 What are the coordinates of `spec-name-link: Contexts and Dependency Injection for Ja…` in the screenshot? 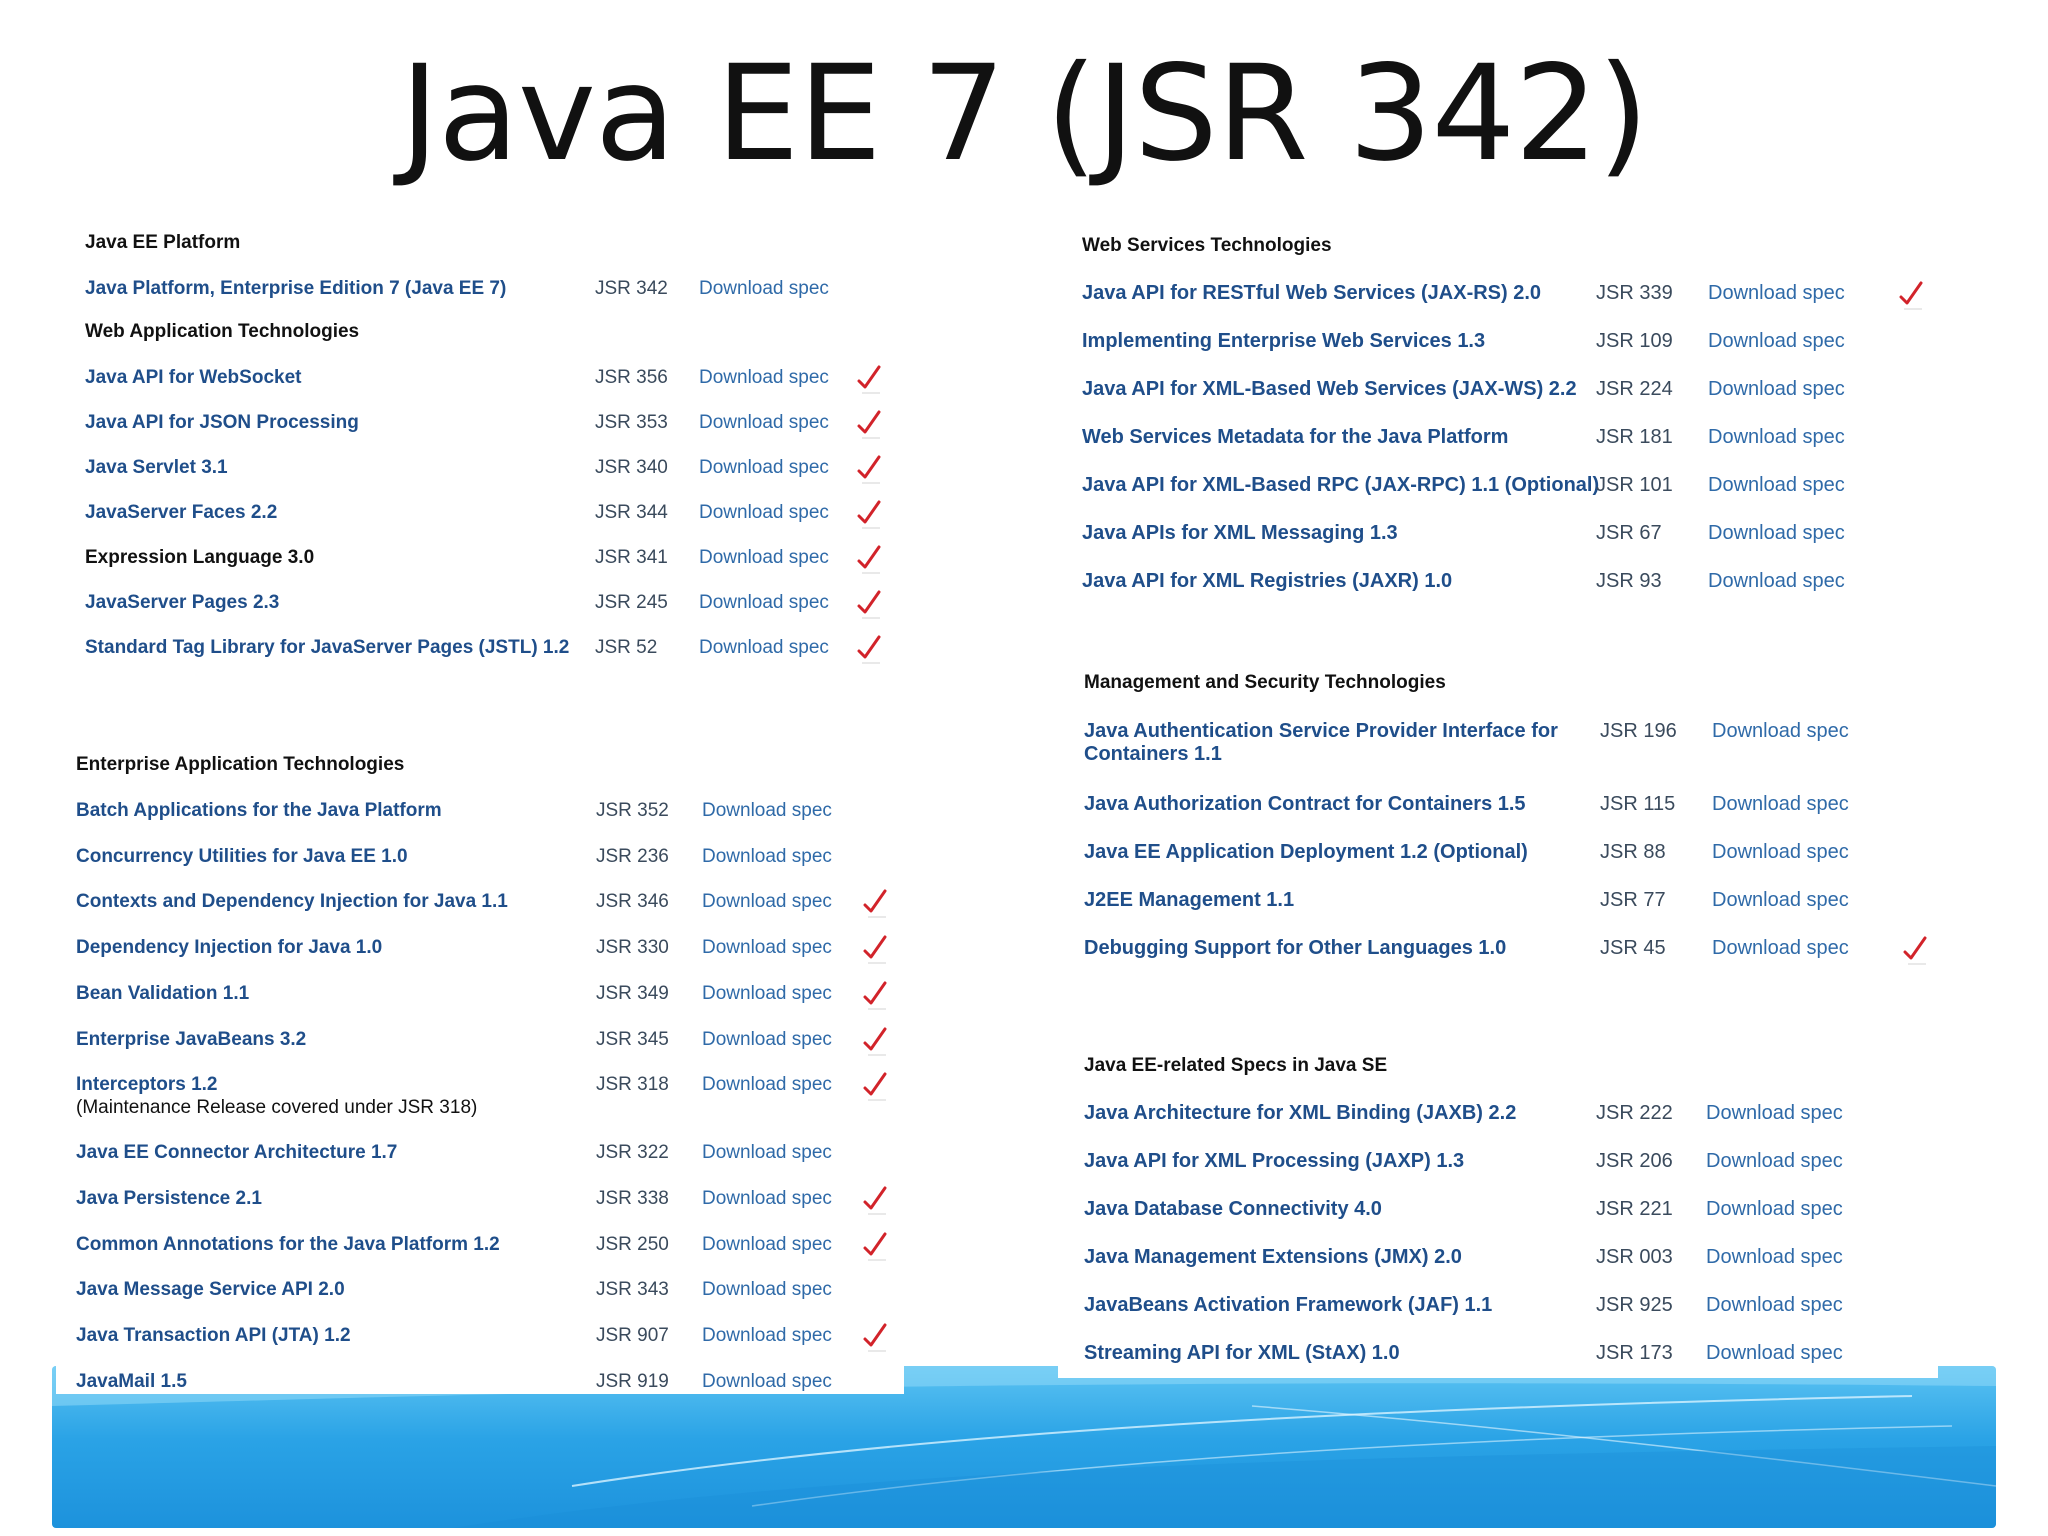 It's located at (292, 901).